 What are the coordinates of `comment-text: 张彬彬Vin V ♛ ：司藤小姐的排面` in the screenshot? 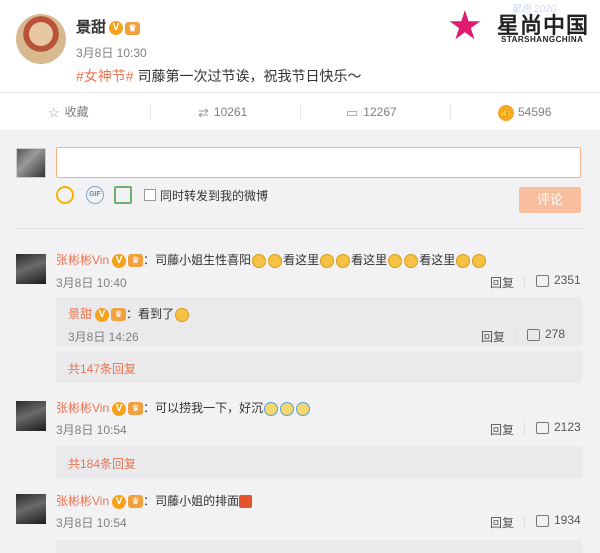 It's located at (154, 500).